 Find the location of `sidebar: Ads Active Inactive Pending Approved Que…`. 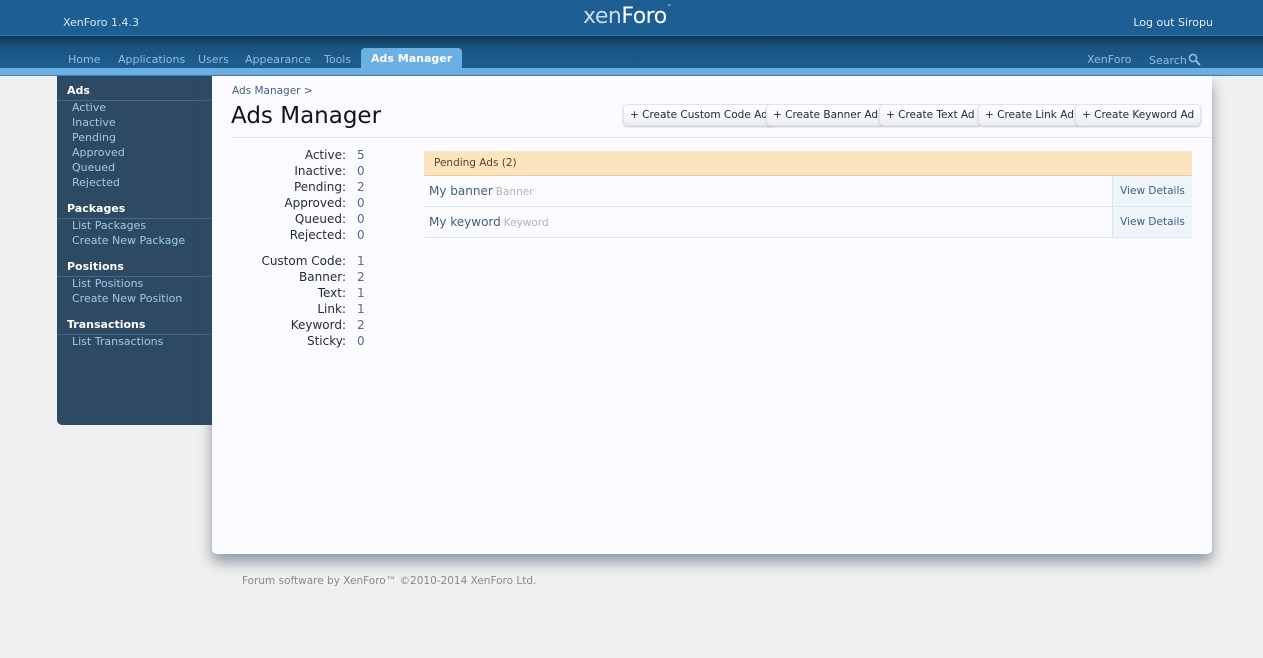

sidebar: Ads Active Inactive Pending Approved Que… is located at coordinates (134, 250).